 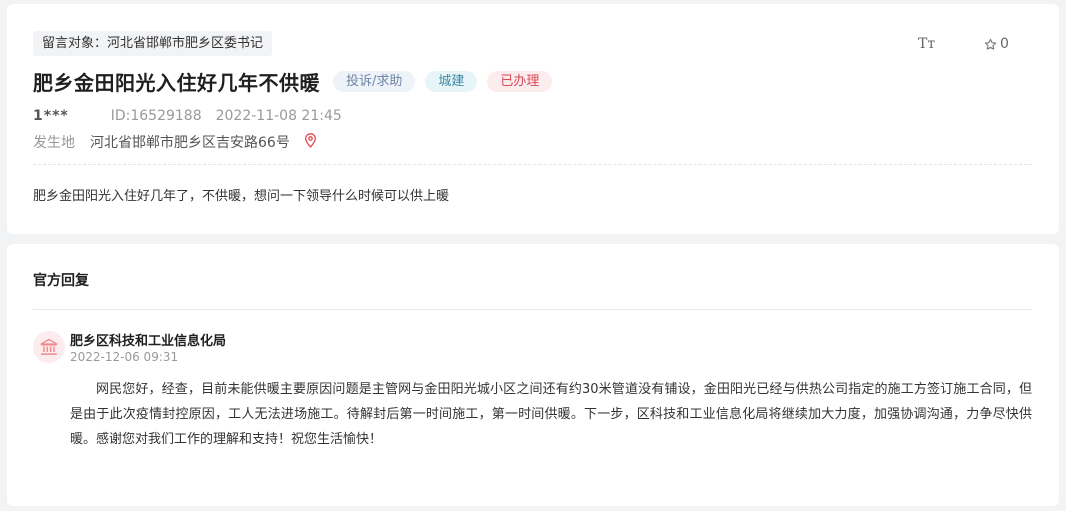 I want to click on reply-date: 2022-12-06 09:31, so click(x=124, y=357).